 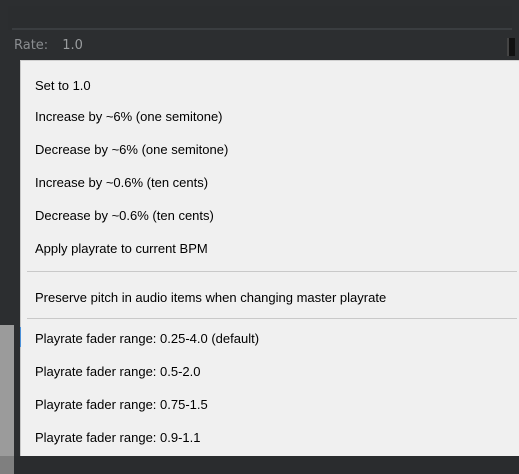 I want to click on menu-item-fader-range-0-75: Playrate fader range: 0.75-1.5, so click(x=270, y=404).